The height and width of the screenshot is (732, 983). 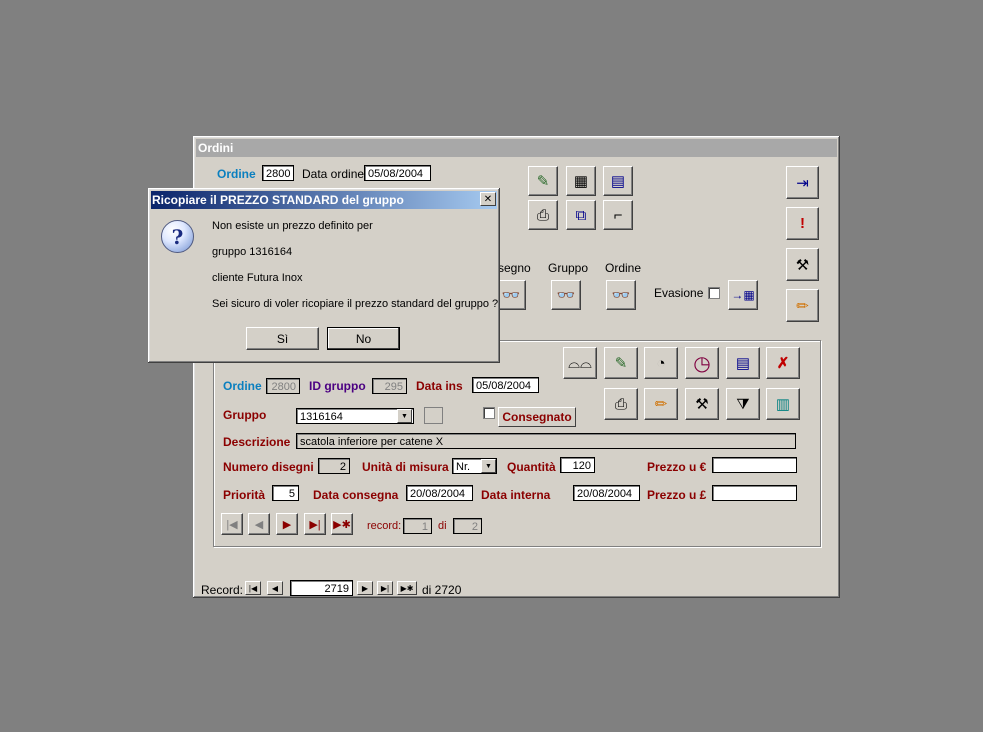 What do you see at coordinates (405, 467) in the screenshot?
I see `unita-label: Unità di misura` at bounding box center [405, 467].